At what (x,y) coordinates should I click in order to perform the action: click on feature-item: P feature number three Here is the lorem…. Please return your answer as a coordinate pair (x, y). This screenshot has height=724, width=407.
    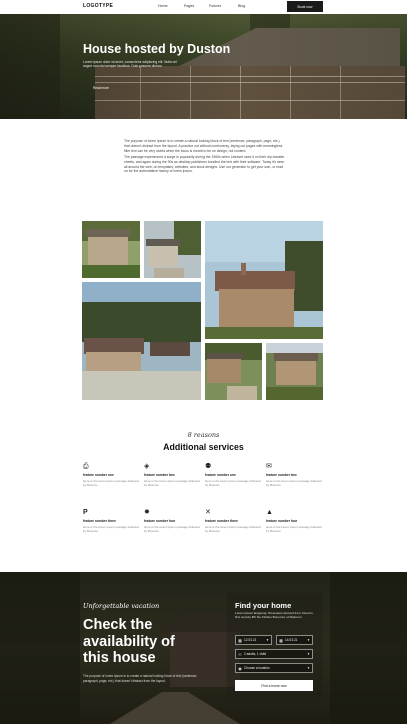
    Looking at the image, I should click on (111, 521).